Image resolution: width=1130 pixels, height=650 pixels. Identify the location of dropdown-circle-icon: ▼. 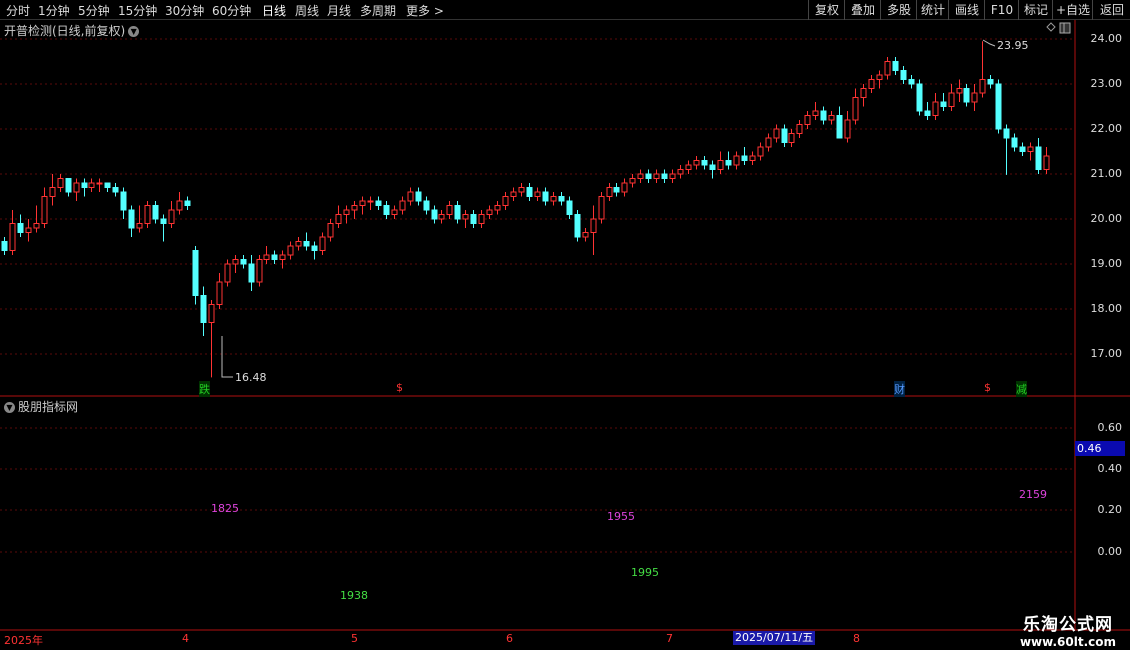
(9, 407).